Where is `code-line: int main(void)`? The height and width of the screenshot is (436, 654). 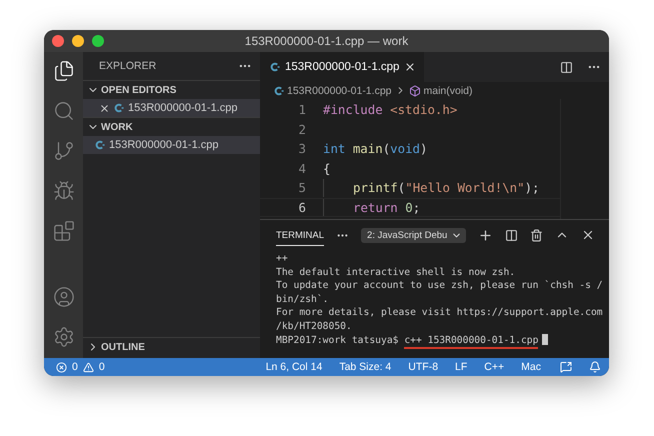
code-line: int main(void) is located at coordinates (375, 148).